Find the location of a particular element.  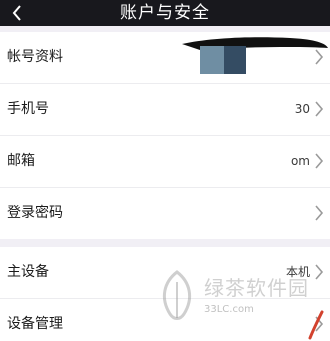

redaction-block-dark is located at coordinates (235, 60).